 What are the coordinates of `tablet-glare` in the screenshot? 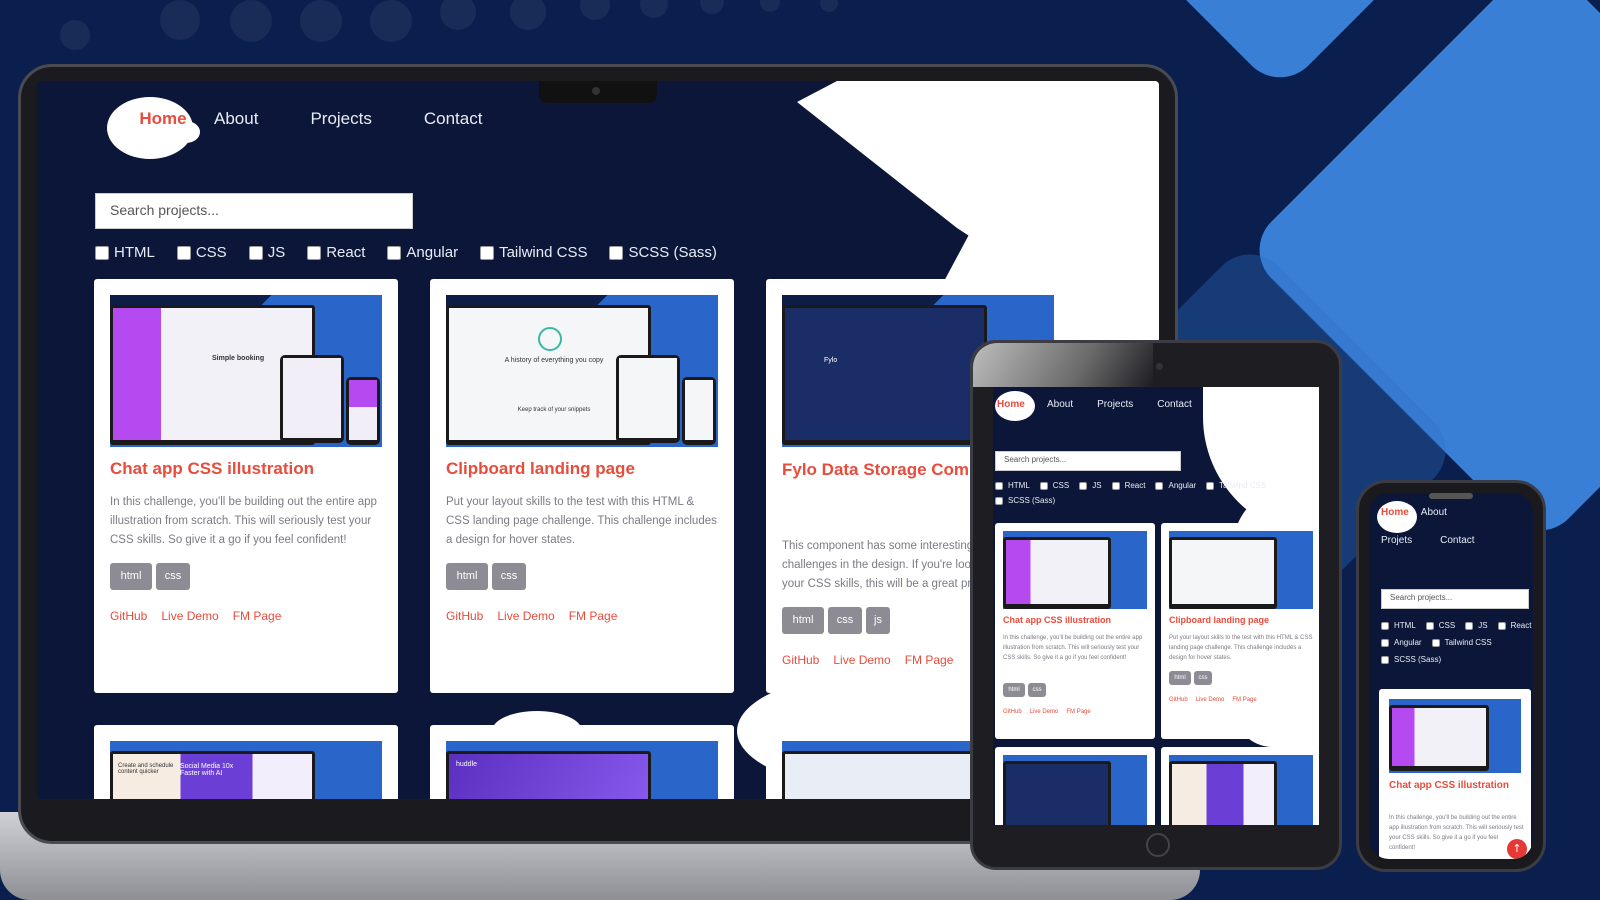 It's located at (1063, 365).